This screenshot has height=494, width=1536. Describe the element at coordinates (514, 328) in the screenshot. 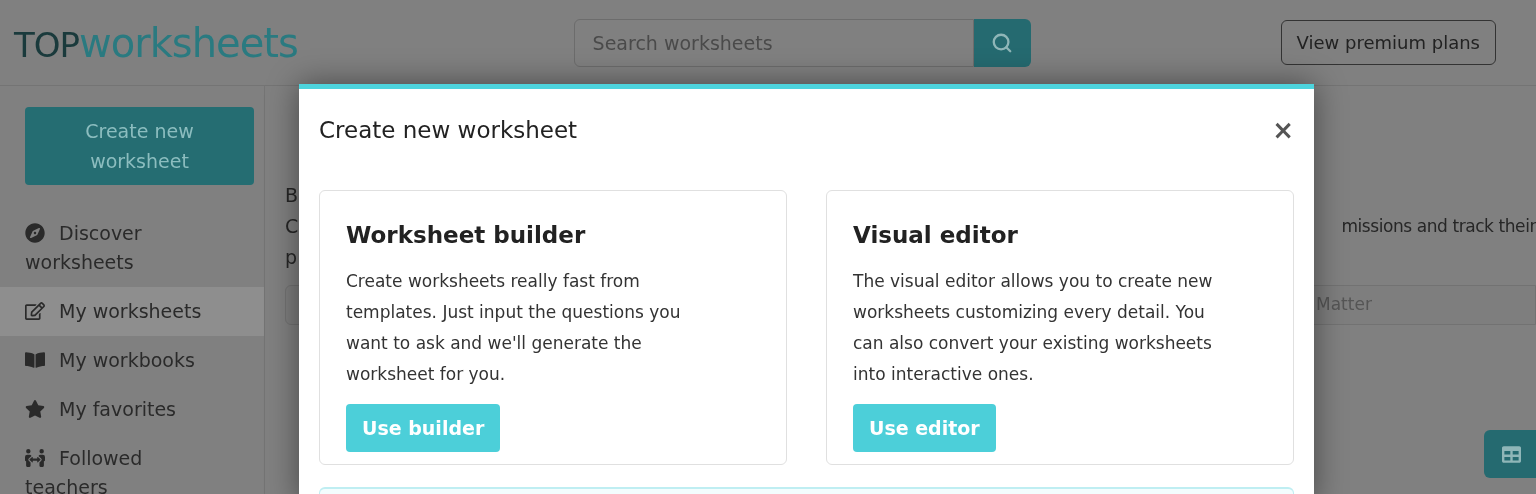

I see `card-description: Create worksheets really fast from templates. Just input the questions you want to ask and we'll generate the worksheet for you.` at that location.